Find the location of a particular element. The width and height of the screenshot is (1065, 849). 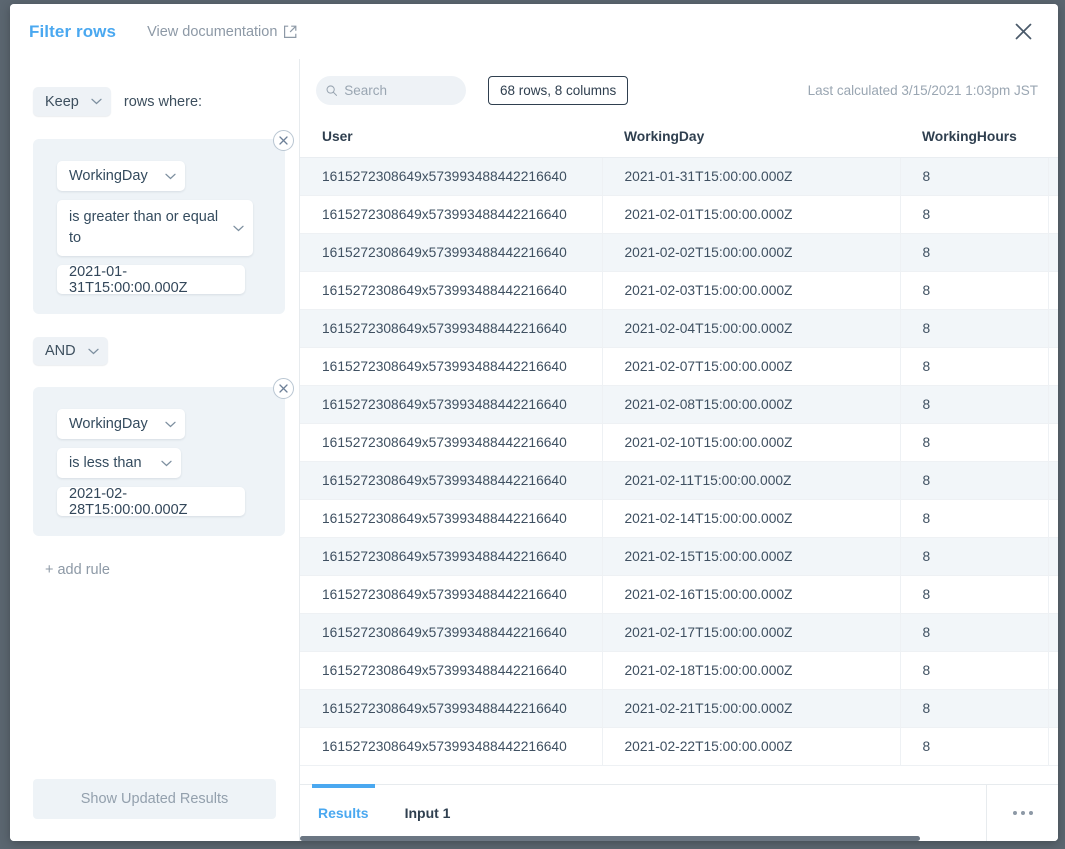

rule-operator-select: is greater than or equal to is located at coordinates (155, 228).